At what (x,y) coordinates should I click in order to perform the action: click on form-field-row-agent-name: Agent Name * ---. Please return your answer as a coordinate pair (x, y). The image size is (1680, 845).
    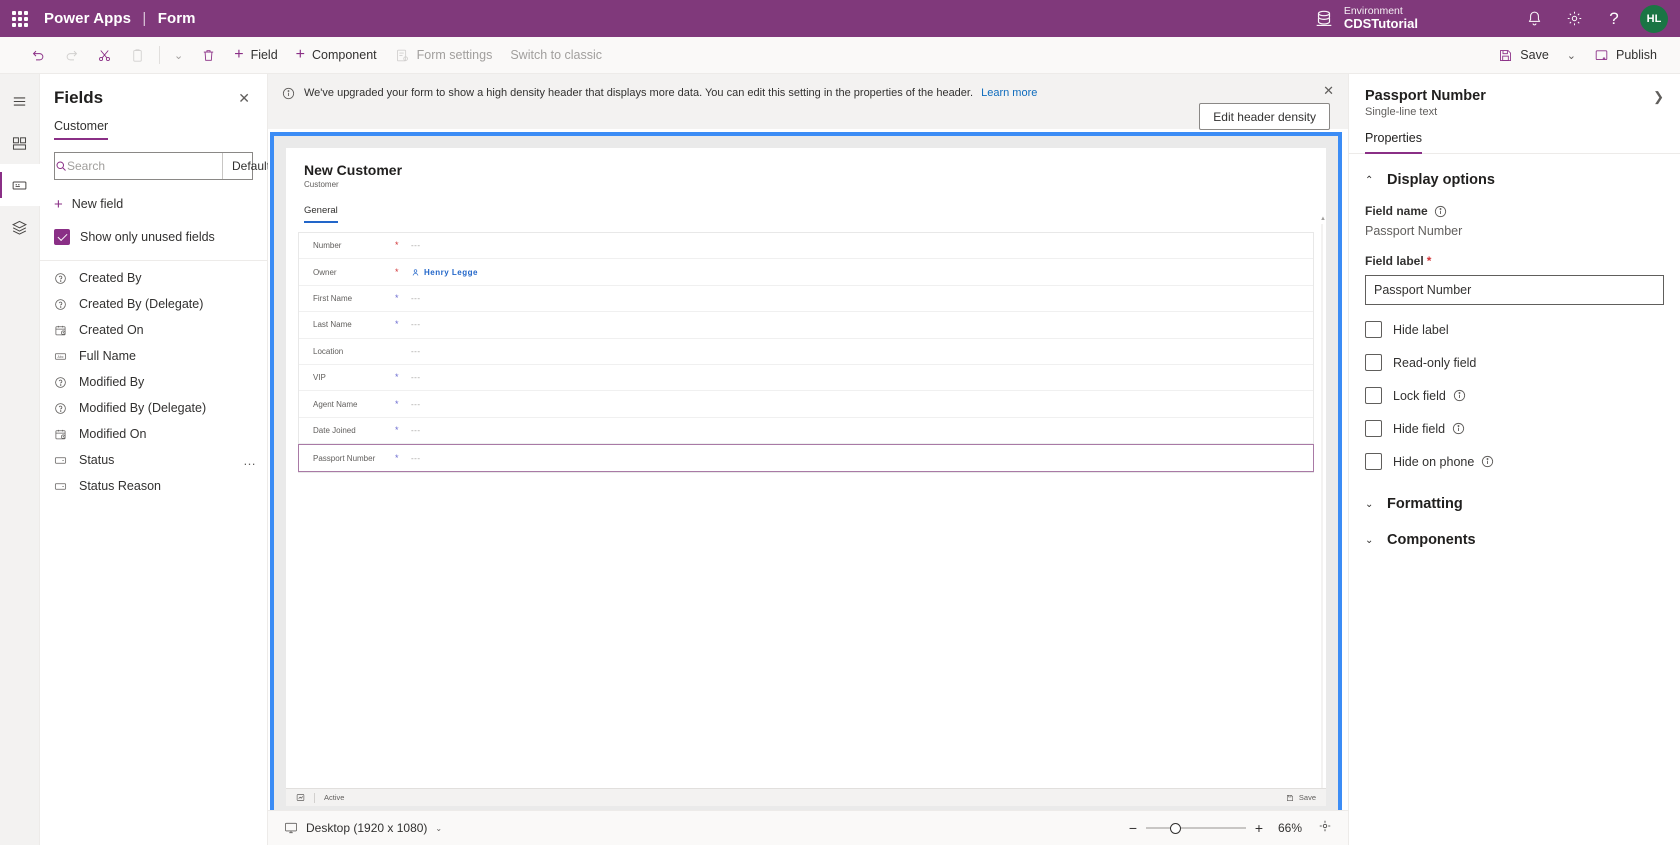
    Looking at the image, I should click on (806, 404).